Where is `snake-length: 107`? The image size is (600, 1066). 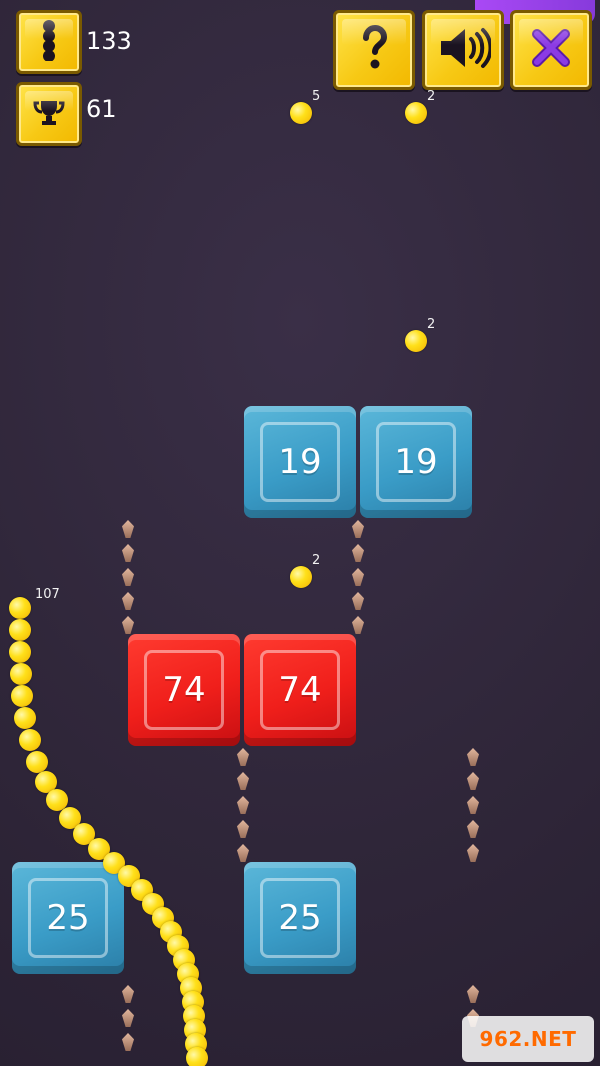
snake-length: 107 is located at coordinates (47, 594).